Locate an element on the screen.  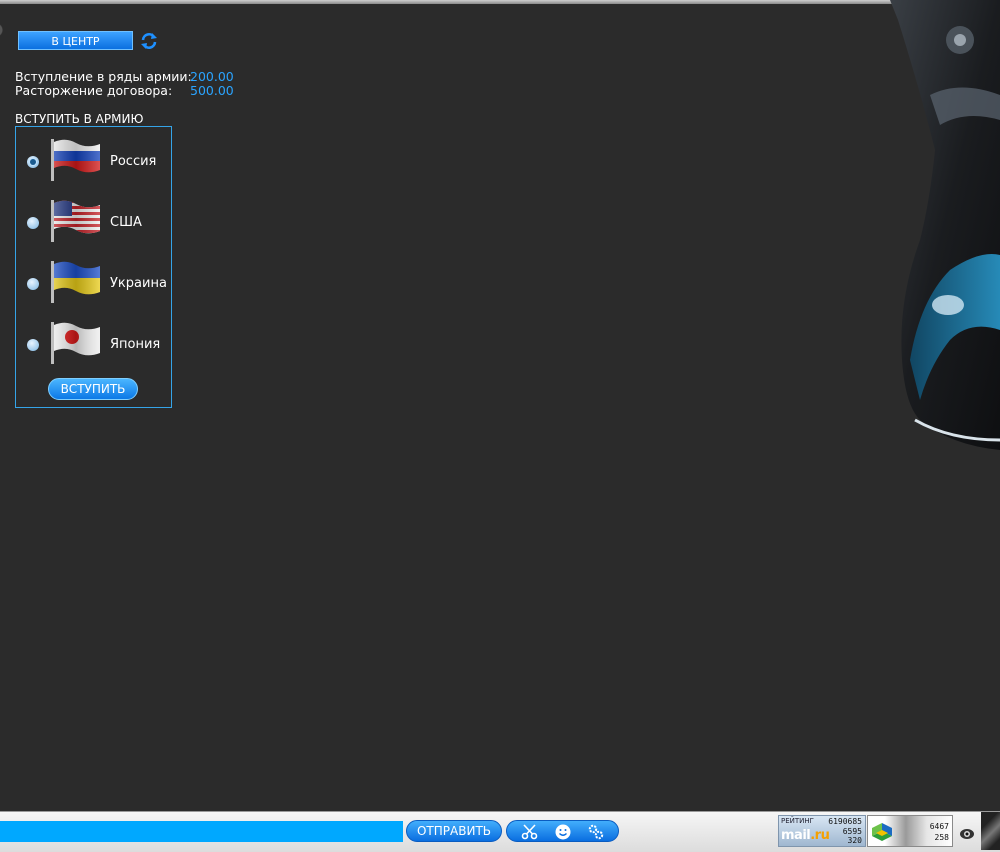
join-fee-row: Вступление в ряды армии: 200.00 is located at coordinates (124, 76).